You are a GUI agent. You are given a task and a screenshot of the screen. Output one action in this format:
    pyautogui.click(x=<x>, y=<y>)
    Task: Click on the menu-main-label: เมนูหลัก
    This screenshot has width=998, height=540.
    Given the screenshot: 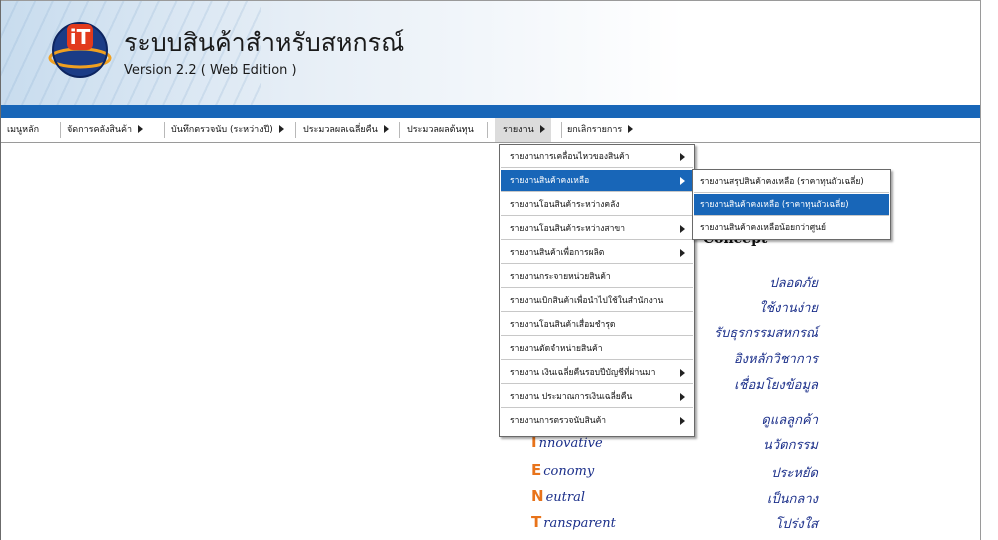 What is the action you would take?
    pyautogui.click(x=23, y=130)
    